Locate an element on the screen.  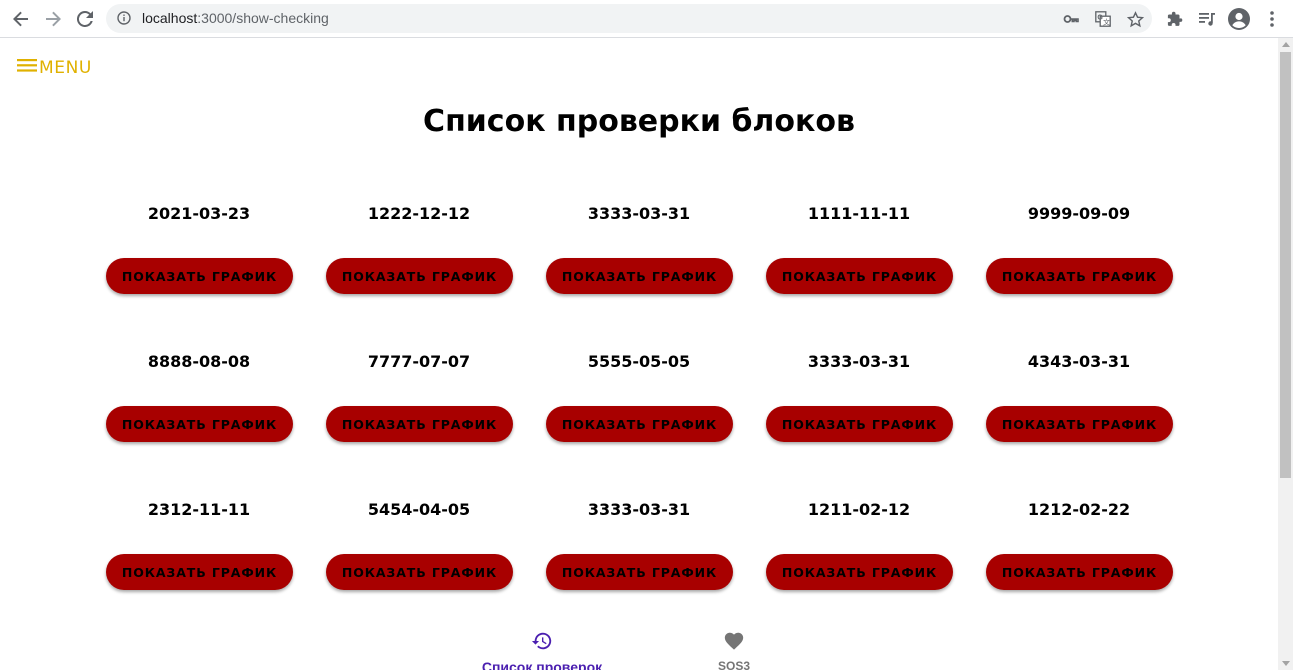
check-card: 5454-04-05 ПОКАЗАТЬ ГРАФИК is located at coordinates (419, 574).